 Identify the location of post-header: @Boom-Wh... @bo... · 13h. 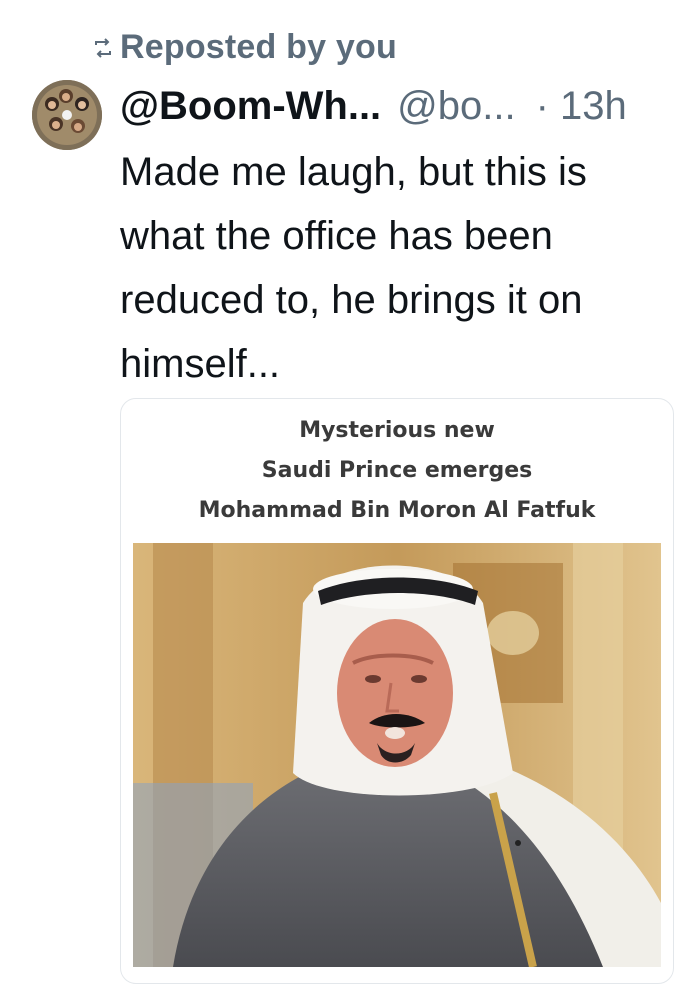
(373, 106).